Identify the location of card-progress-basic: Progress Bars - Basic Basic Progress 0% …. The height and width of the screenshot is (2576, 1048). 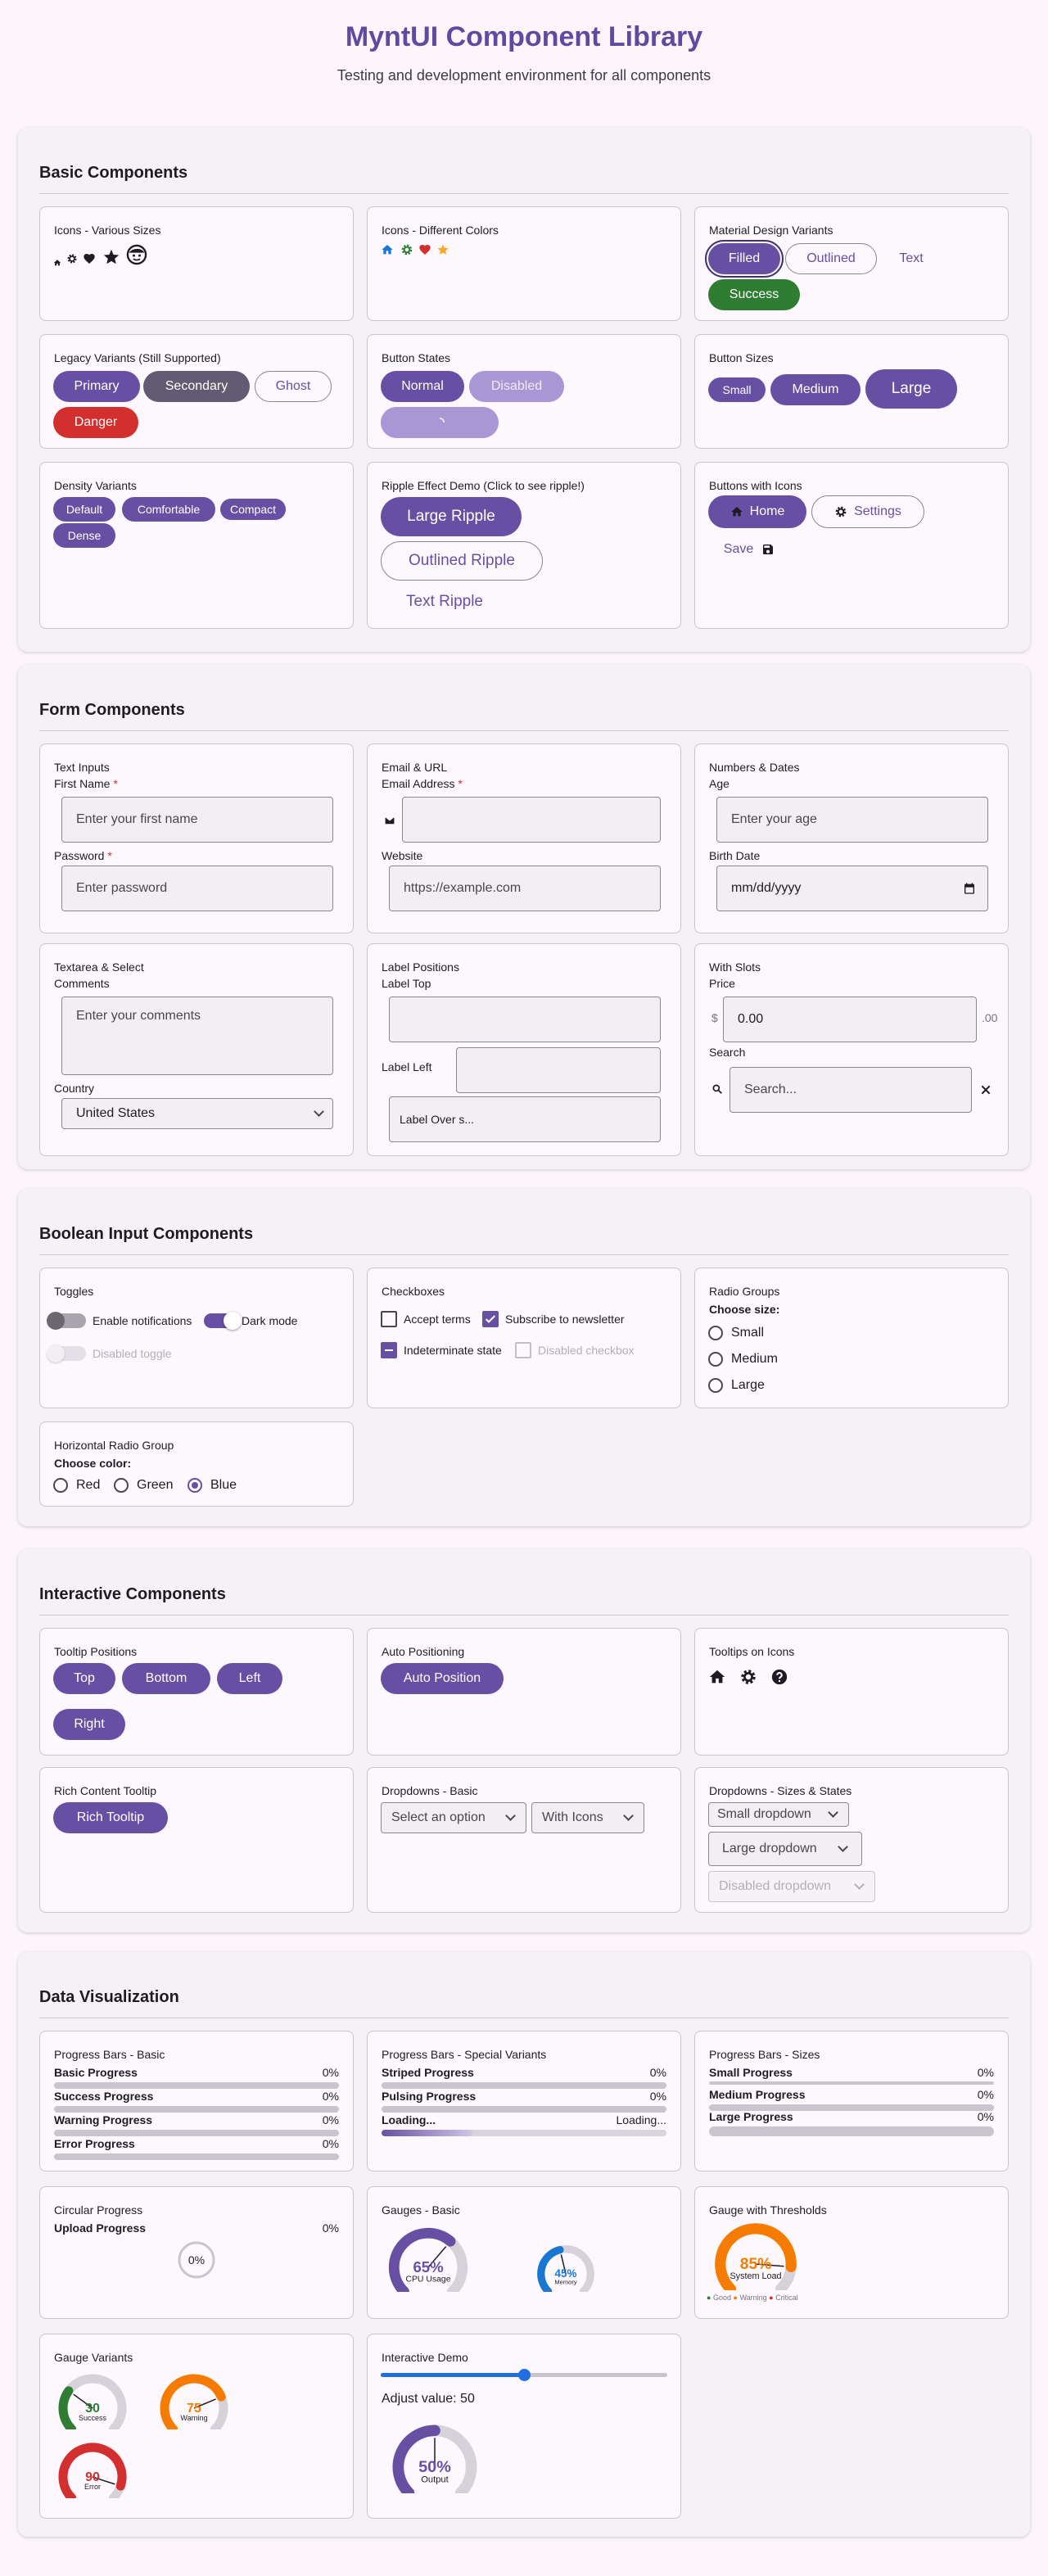
(196, 2101).